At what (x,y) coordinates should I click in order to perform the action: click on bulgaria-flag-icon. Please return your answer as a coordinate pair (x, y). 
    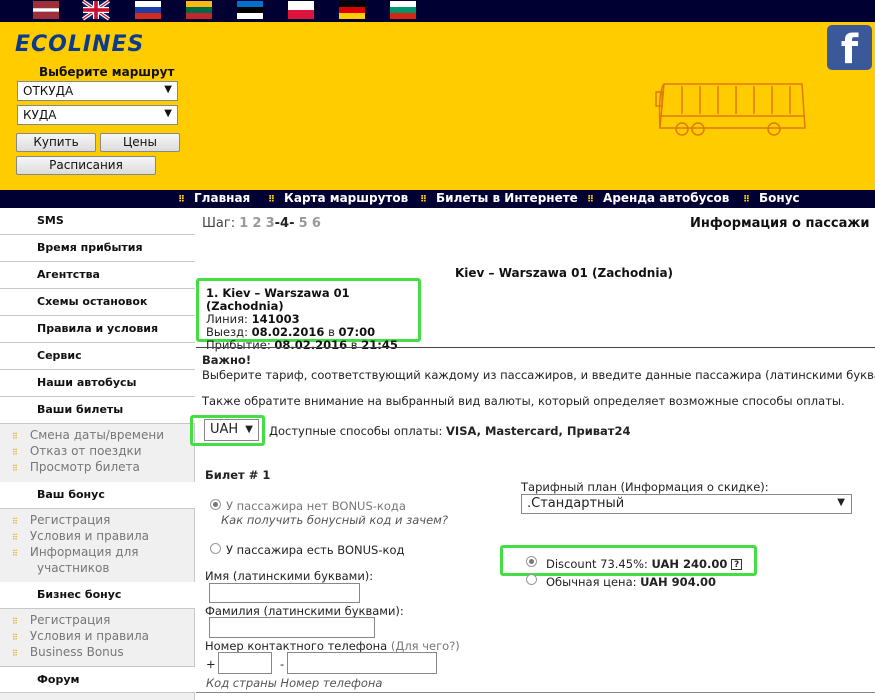
    Looking at the image, I should click on (403, 10).